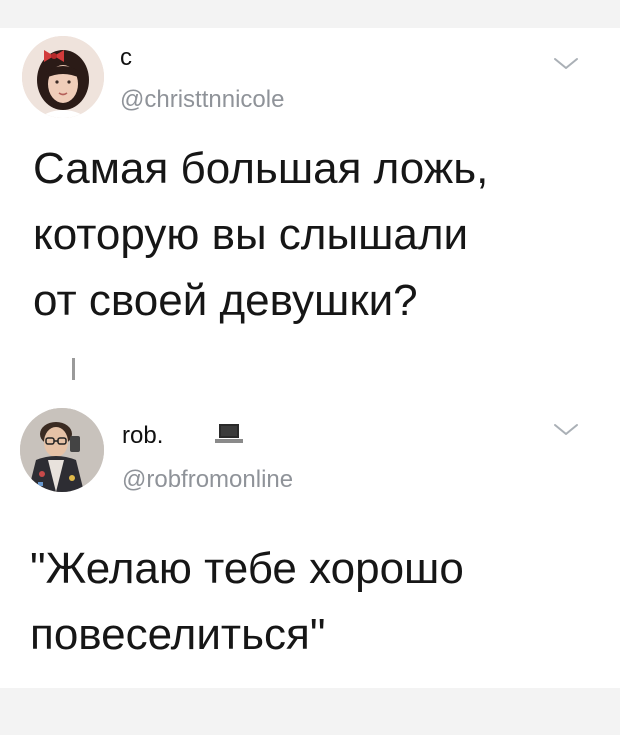 This screenshot has height=735, width=620. Describe the element at coordinates (73, 369) in the screenshot. I see `thread-connector-line` at that location.